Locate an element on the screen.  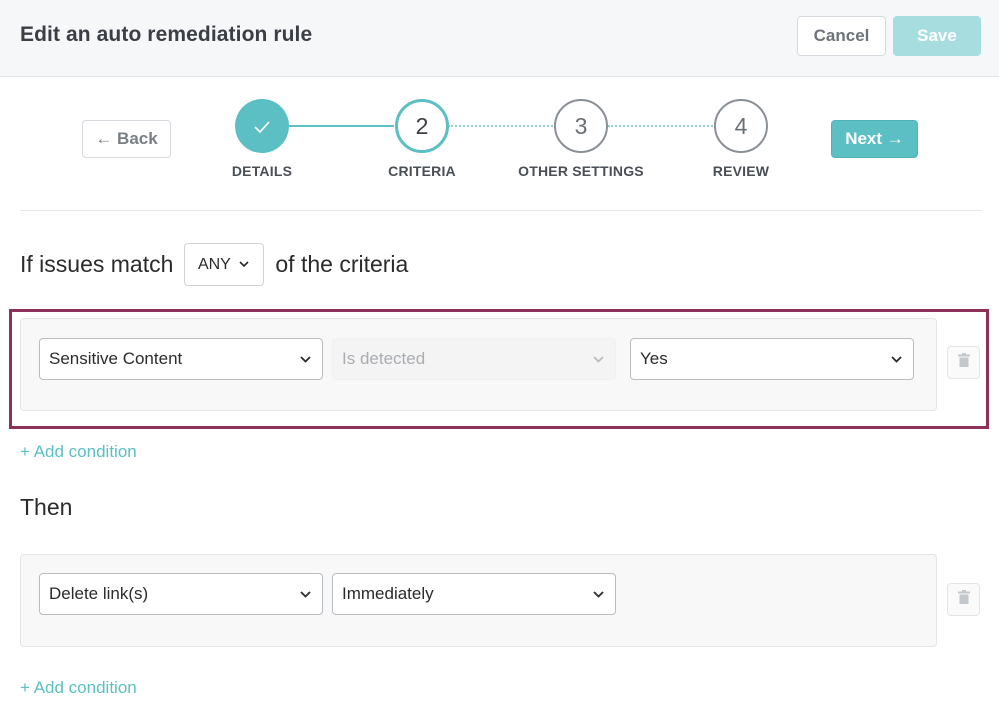
step-1-label: DETAILS is located at coordinates (262, 171).